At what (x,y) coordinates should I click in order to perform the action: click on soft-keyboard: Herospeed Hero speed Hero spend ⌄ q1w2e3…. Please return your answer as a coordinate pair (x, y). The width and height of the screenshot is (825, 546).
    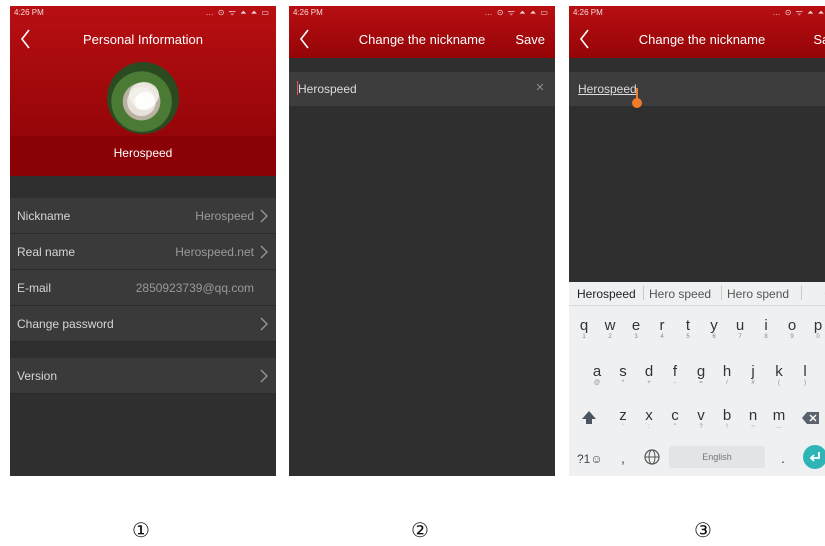
    Looking at the image, I should click on (697, 379).